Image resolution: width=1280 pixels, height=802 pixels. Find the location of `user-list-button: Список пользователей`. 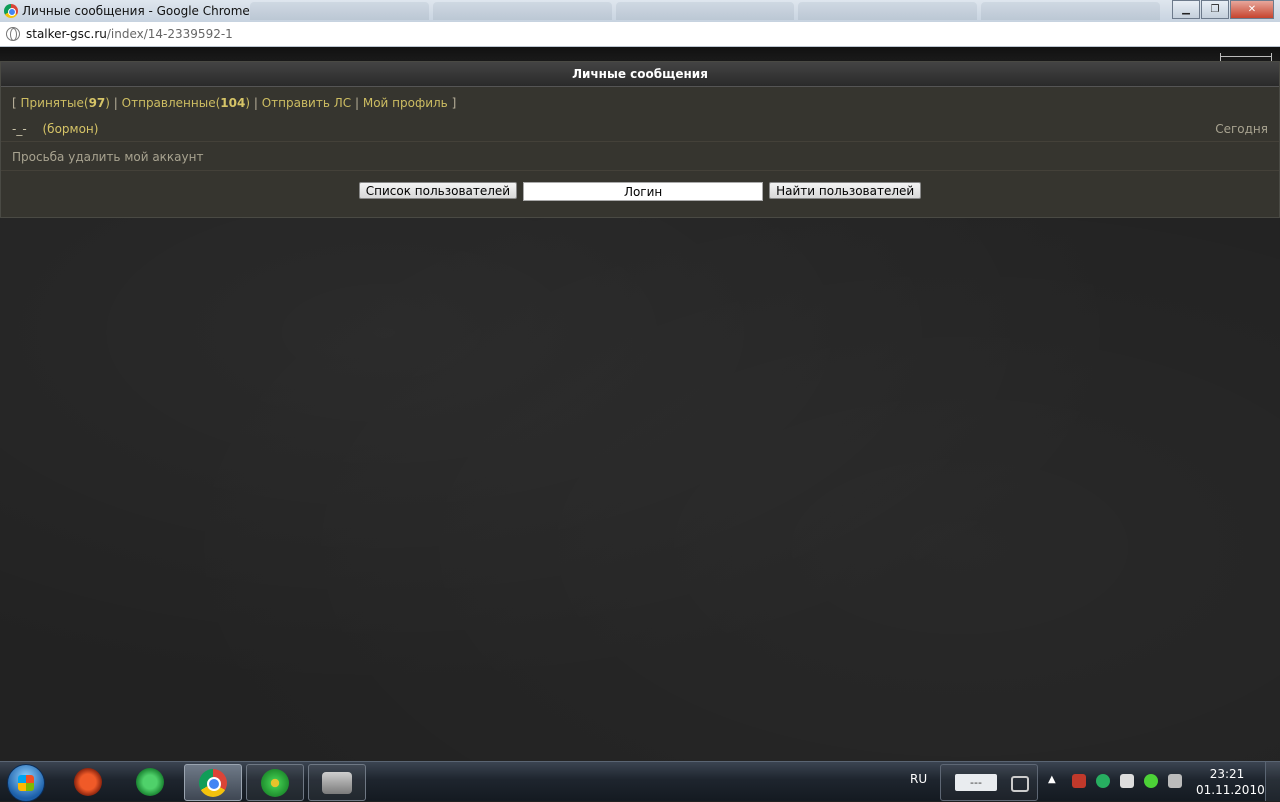

user-list-button: Список пользователей is located at coordinates (438, 190).